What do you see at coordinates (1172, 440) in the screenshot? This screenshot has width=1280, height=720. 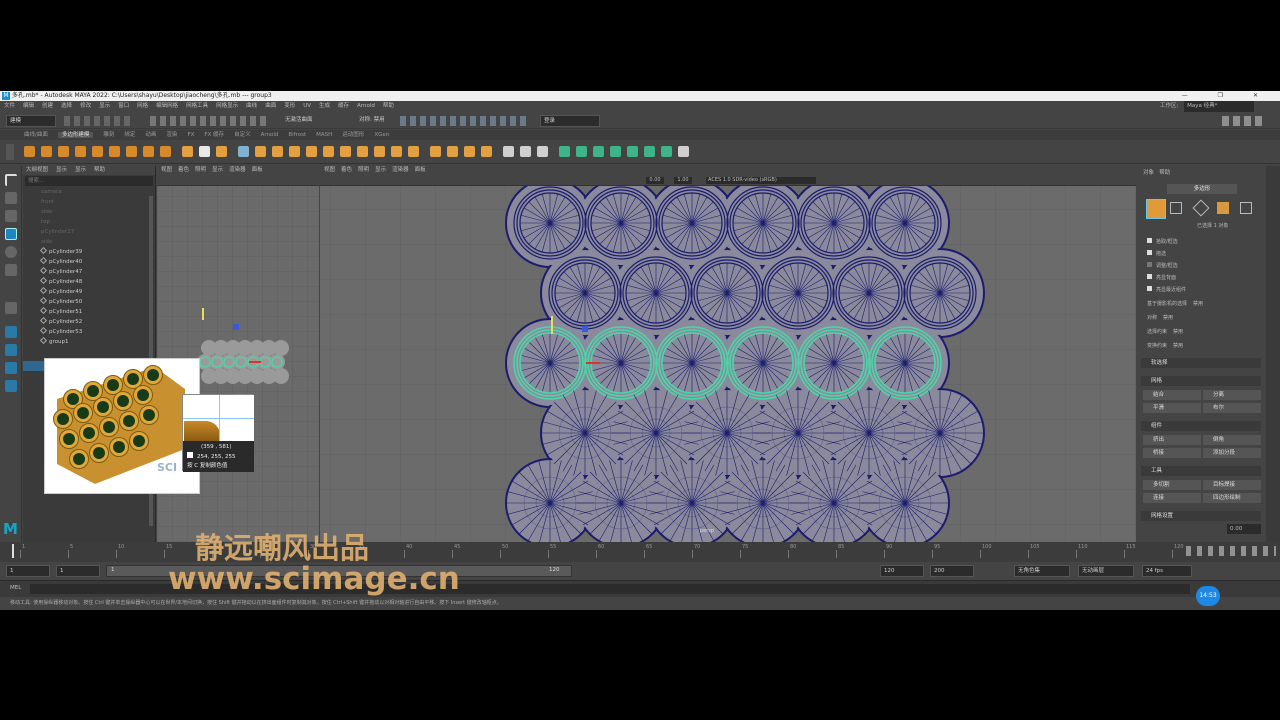 I see `extrude-button: 挤出` at bounding box center [1172, 440].